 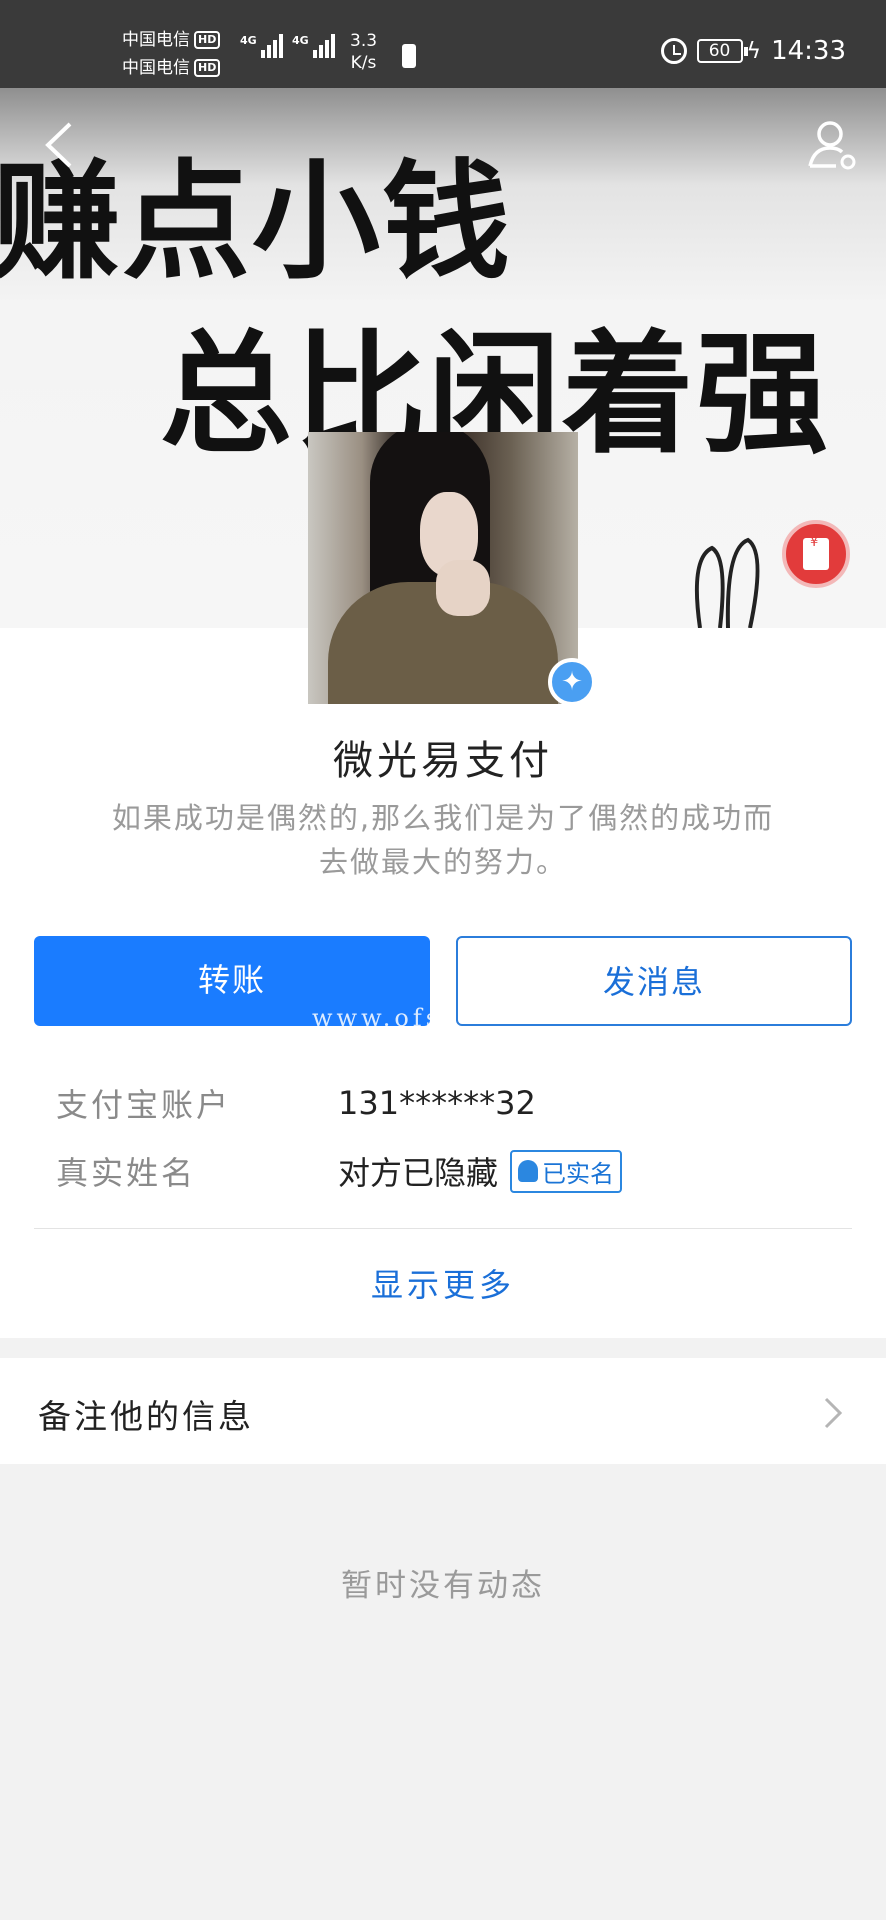 What do you see at coordinates (578, 1173) in the screenshot?
I see `verified-badge-label: 已实名` at bounding box center [578, 1173].